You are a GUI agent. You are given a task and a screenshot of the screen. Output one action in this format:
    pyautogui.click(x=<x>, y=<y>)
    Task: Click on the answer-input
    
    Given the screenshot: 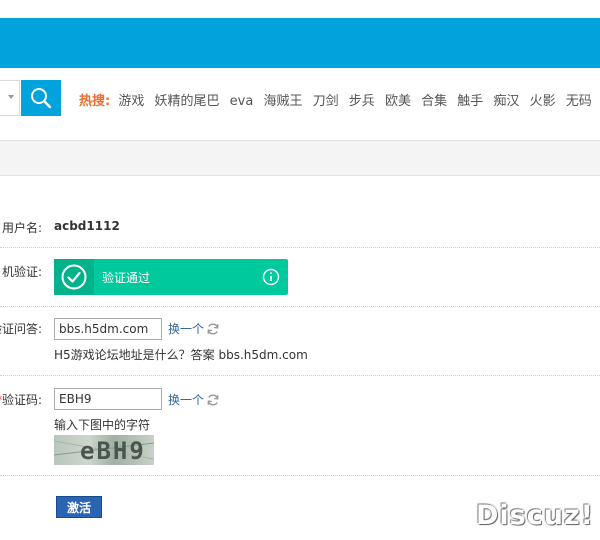 What is the action you would take?
    pyautogui.click(x=108, y=329)
    